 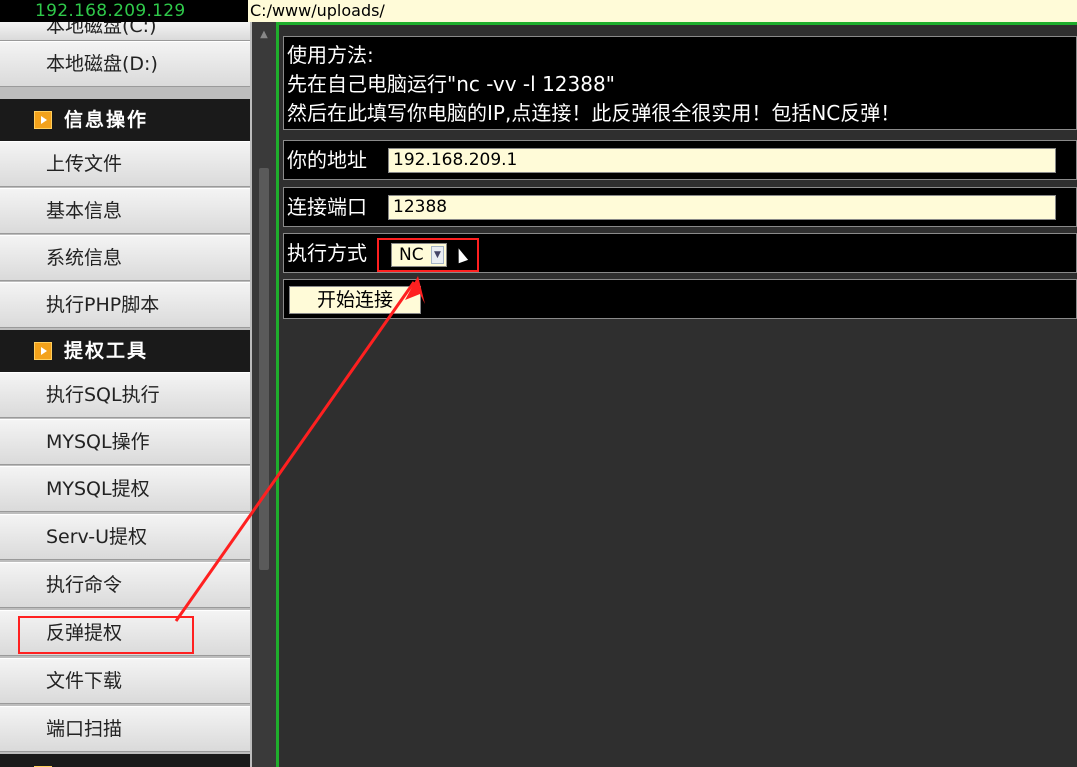 What do you see at coordinates (125, 537) in the screenshot?
I see `sidebar-item-servu-privesc: Serv-U提权` at bounding box center [125, 537].